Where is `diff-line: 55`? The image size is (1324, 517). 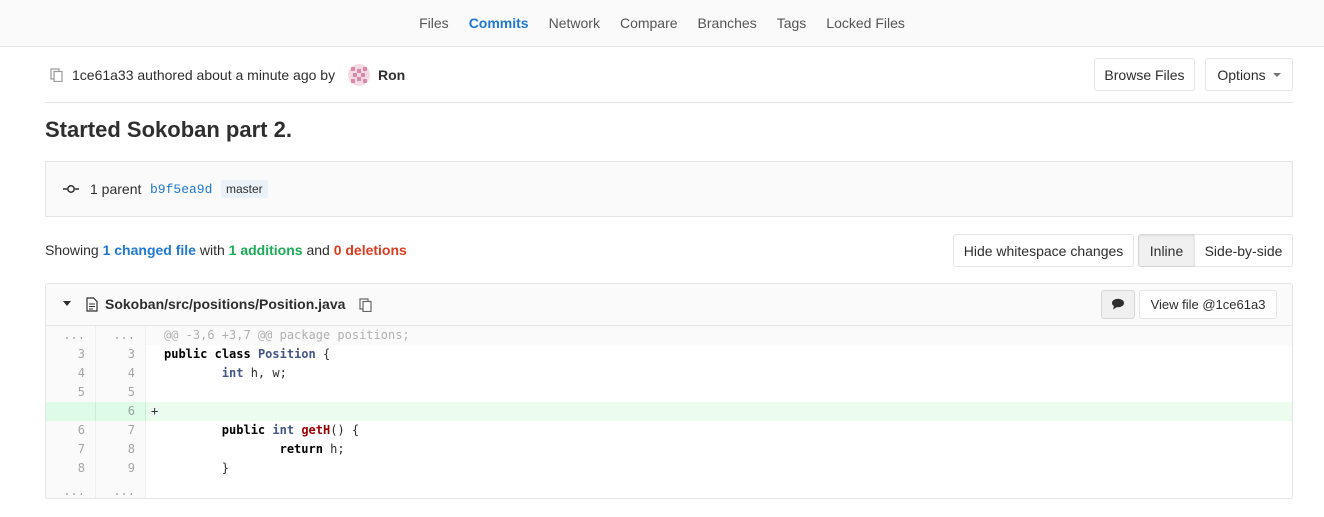
diff-line: 55 is located at coordinates (669, 392).